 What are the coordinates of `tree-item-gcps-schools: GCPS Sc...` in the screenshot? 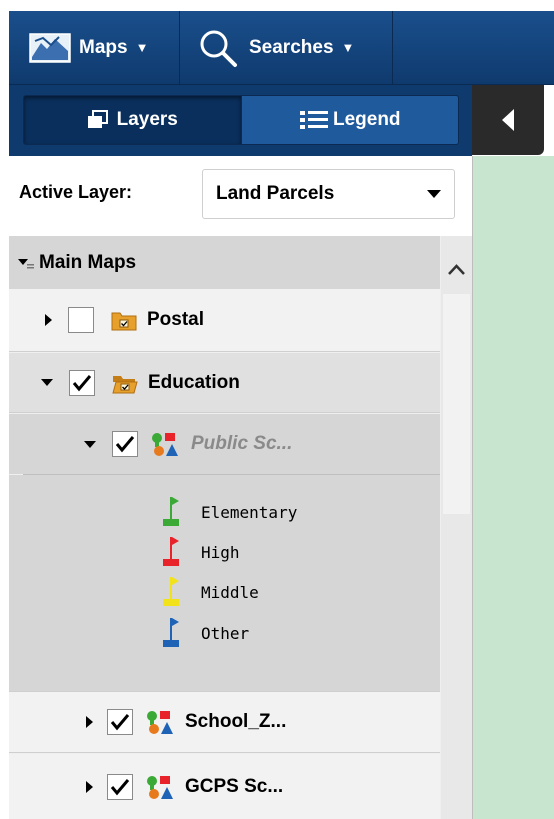 It's located at (224, 786).